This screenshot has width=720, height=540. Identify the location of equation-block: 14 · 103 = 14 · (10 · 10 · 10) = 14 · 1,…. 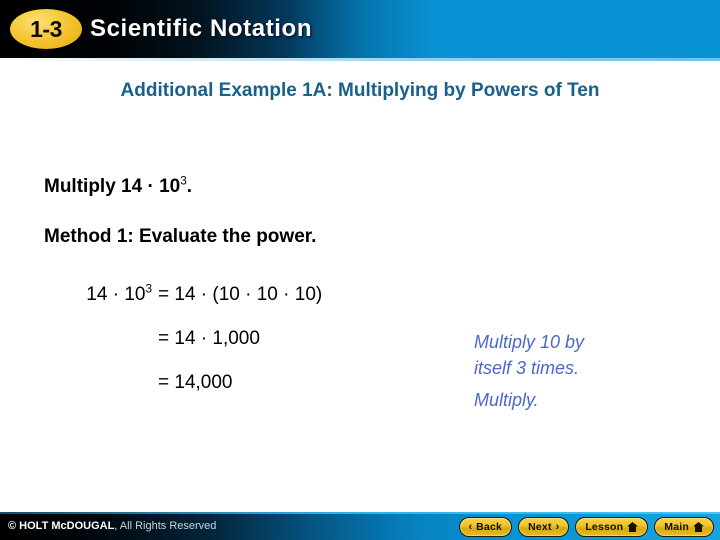
(249, 339).